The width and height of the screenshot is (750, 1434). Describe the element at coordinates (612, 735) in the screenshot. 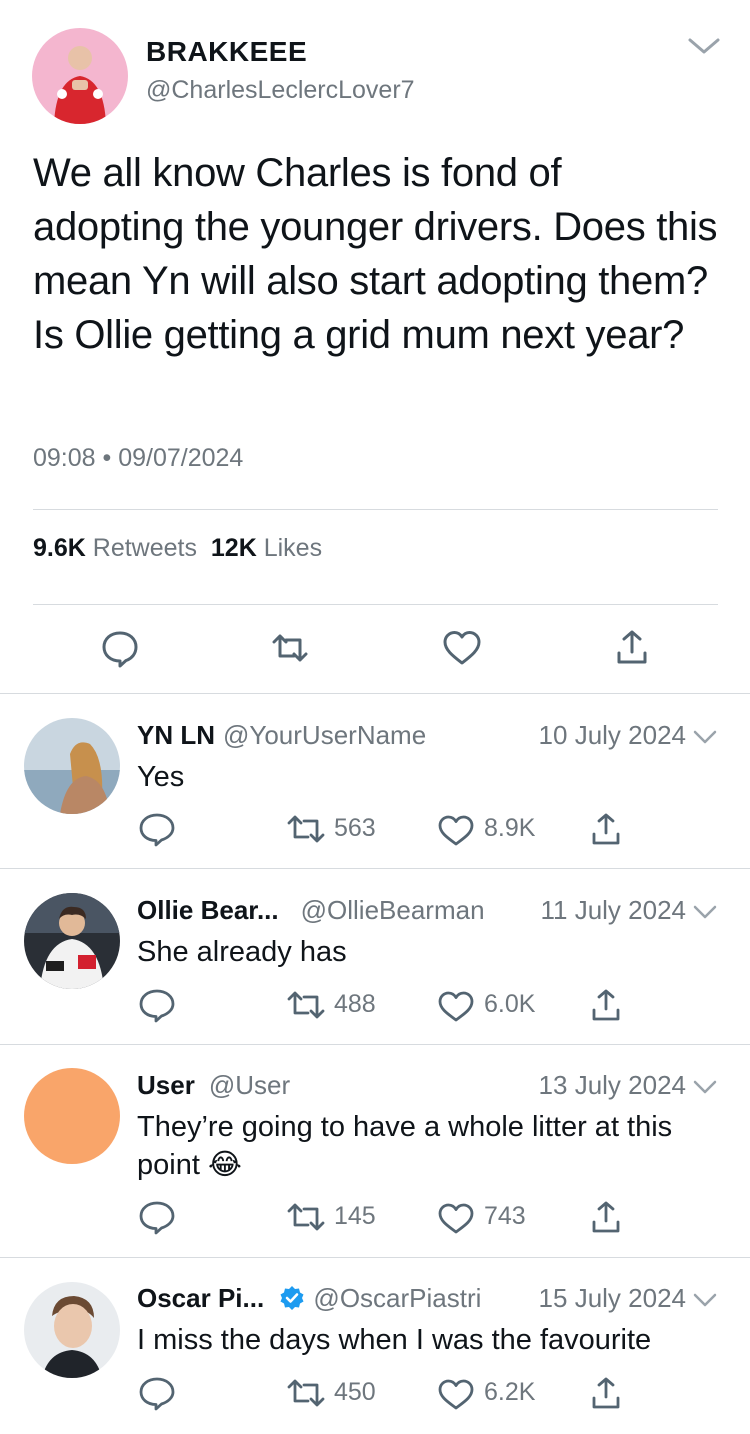

I see `reply-date: 10 July 2024` at that location.